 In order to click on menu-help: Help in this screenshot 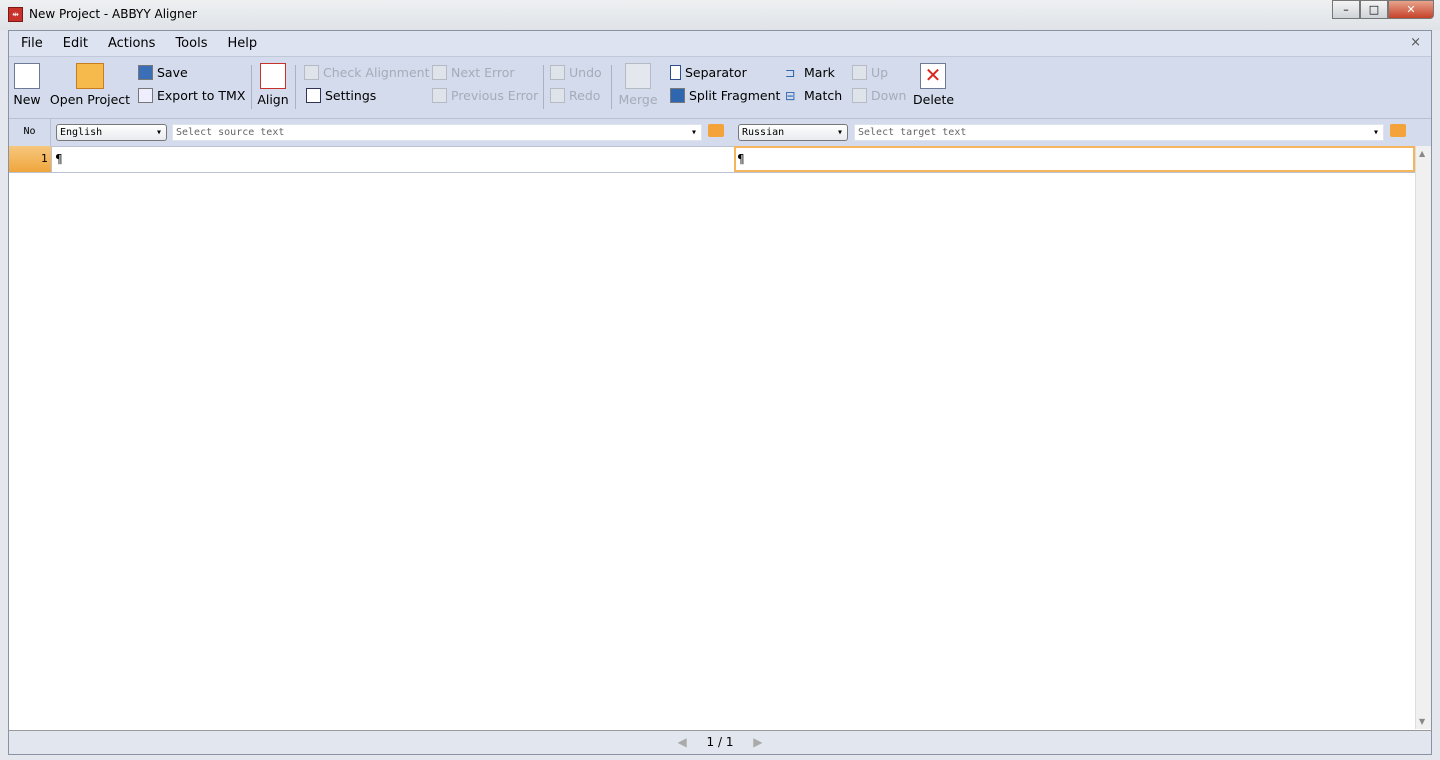, I will do `click(242, 43)`.